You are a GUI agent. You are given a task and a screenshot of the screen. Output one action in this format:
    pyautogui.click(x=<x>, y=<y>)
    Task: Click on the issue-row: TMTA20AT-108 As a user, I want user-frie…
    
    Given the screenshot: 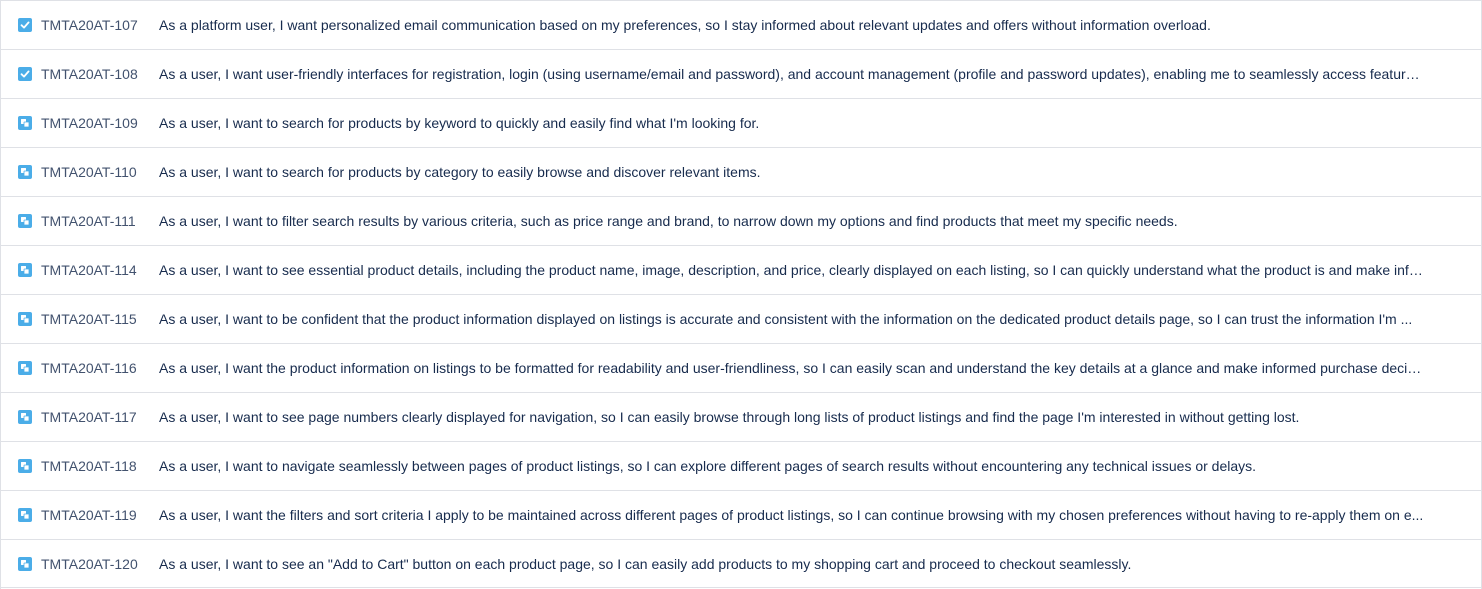 What is the action you would take?
    pyautogui.click(x=741, y=74)
    